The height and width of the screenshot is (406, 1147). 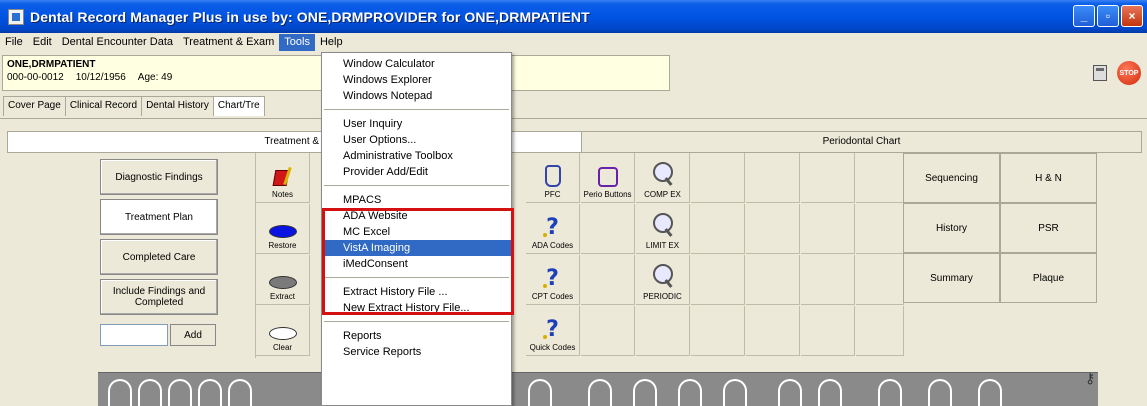 What do you see at coordinates (1129, 73) in the screenshot?
I see `stop-icon: STOP` at bounding box center [1129, 73].